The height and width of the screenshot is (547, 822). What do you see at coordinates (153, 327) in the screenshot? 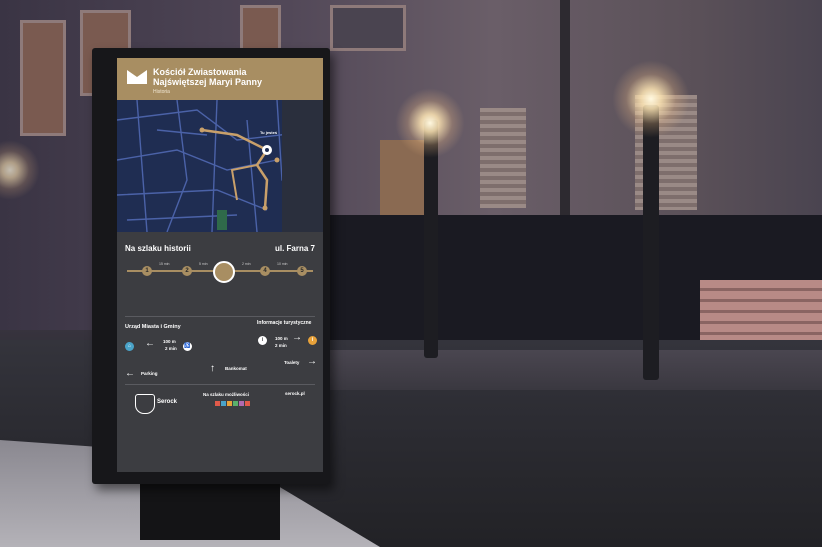
I see `town-hall-label: Urząd Miasta i Gminy` at bounding box center [153, 327].